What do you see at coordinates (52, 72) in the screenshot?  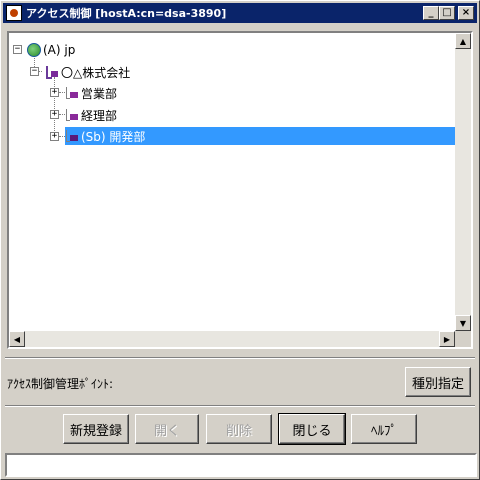 I see `organization-icon` at bounding box center [52, 72].